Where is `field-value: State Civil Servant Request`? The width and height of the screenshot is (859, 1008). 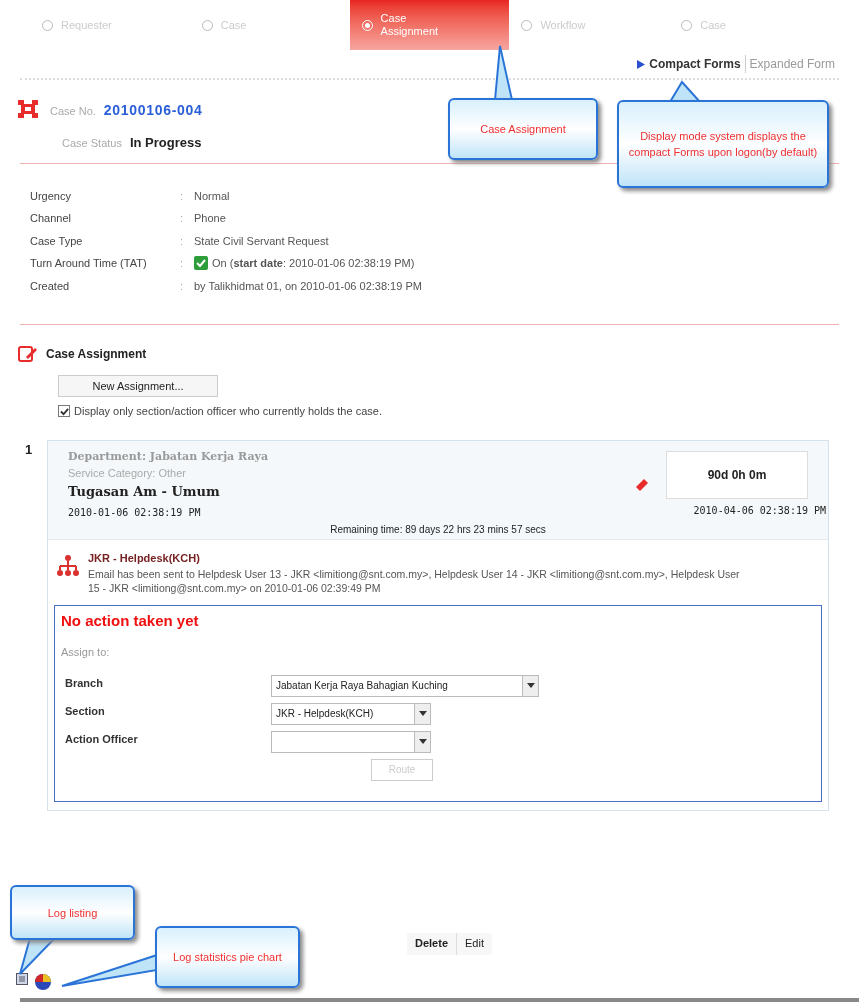
field-value: State Civil Servant Request is located at coordinates (261, 241).